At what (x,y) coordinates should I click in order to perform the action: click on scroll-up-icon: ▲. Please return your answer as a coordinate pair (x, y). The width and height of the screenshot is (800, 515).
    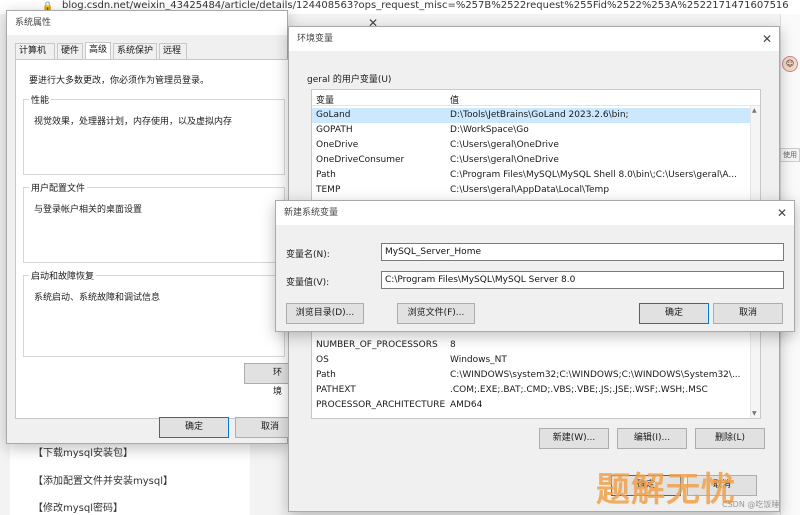
    Looking at the image, I should click on (754, 110).